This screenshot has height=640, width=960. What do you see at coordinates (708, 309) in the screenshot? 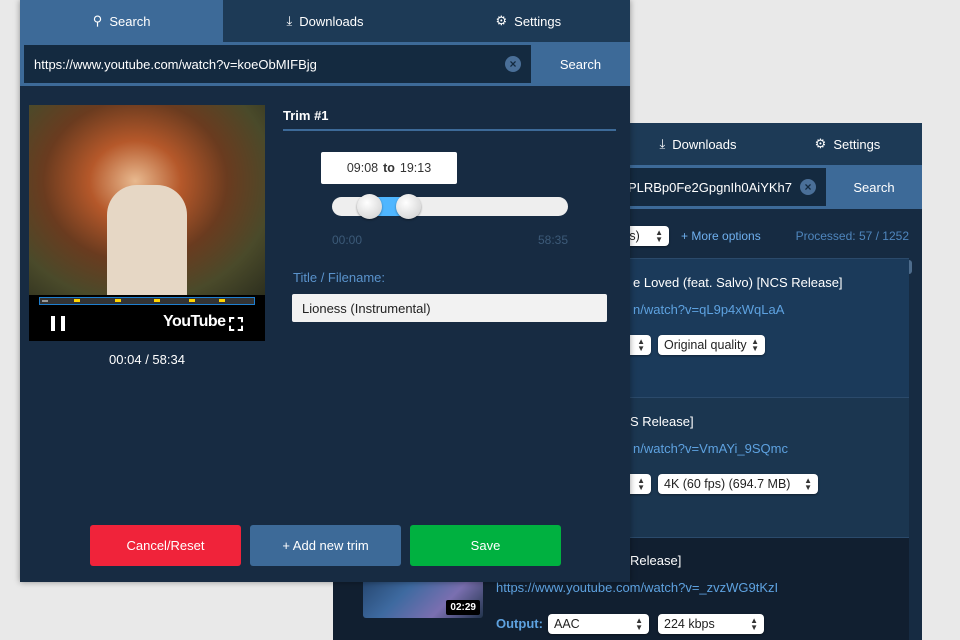
I see `item-url: n/watch?v=qL9p4xWqLaA` at bounding box center [708, 309].